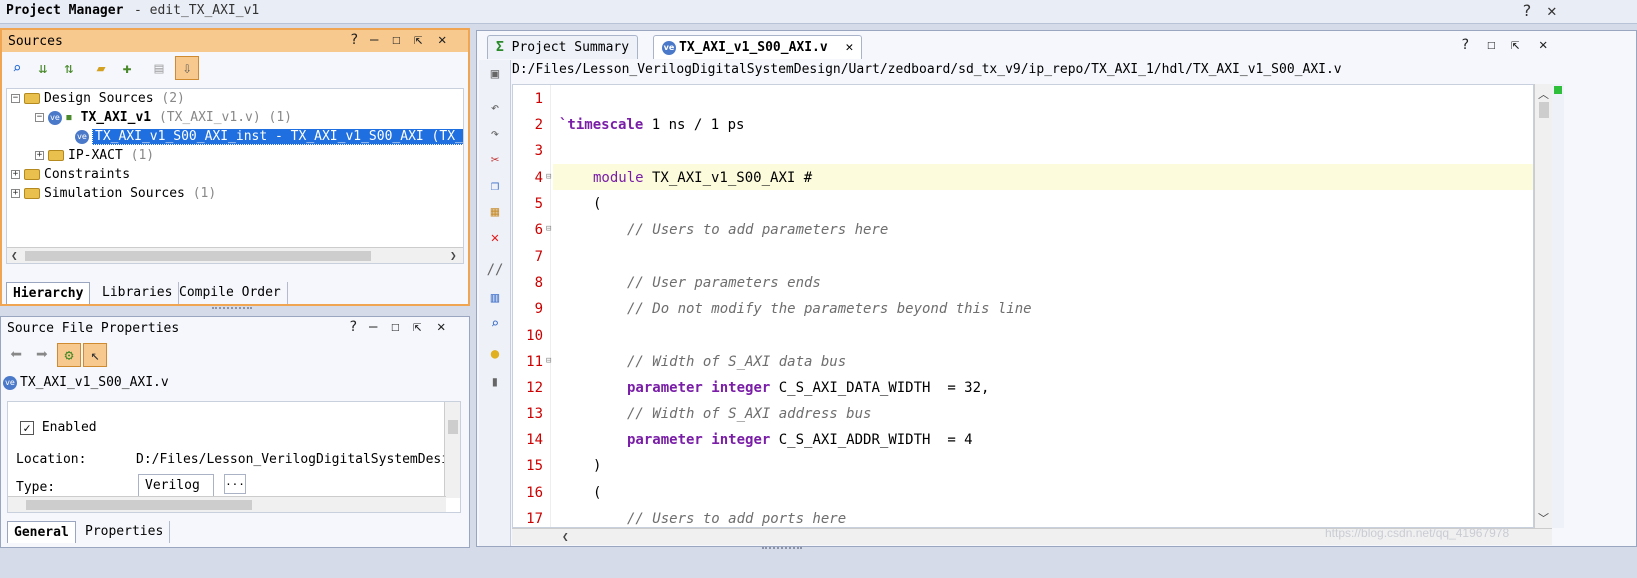 This screenshot has width=1637, height=578. Describe the element at coordinates (48, 293) in the screenshot. I see `tab-hierarchy: Hierarchy` at that location.